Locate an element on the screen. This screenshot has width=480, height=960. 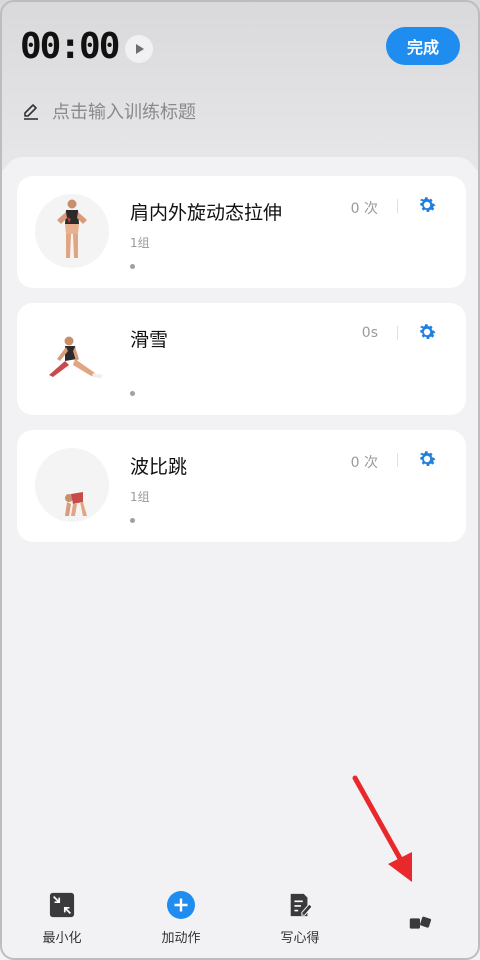
exercise-card: 波比跳 1组 0 次 is located at coordinates (241, 486).